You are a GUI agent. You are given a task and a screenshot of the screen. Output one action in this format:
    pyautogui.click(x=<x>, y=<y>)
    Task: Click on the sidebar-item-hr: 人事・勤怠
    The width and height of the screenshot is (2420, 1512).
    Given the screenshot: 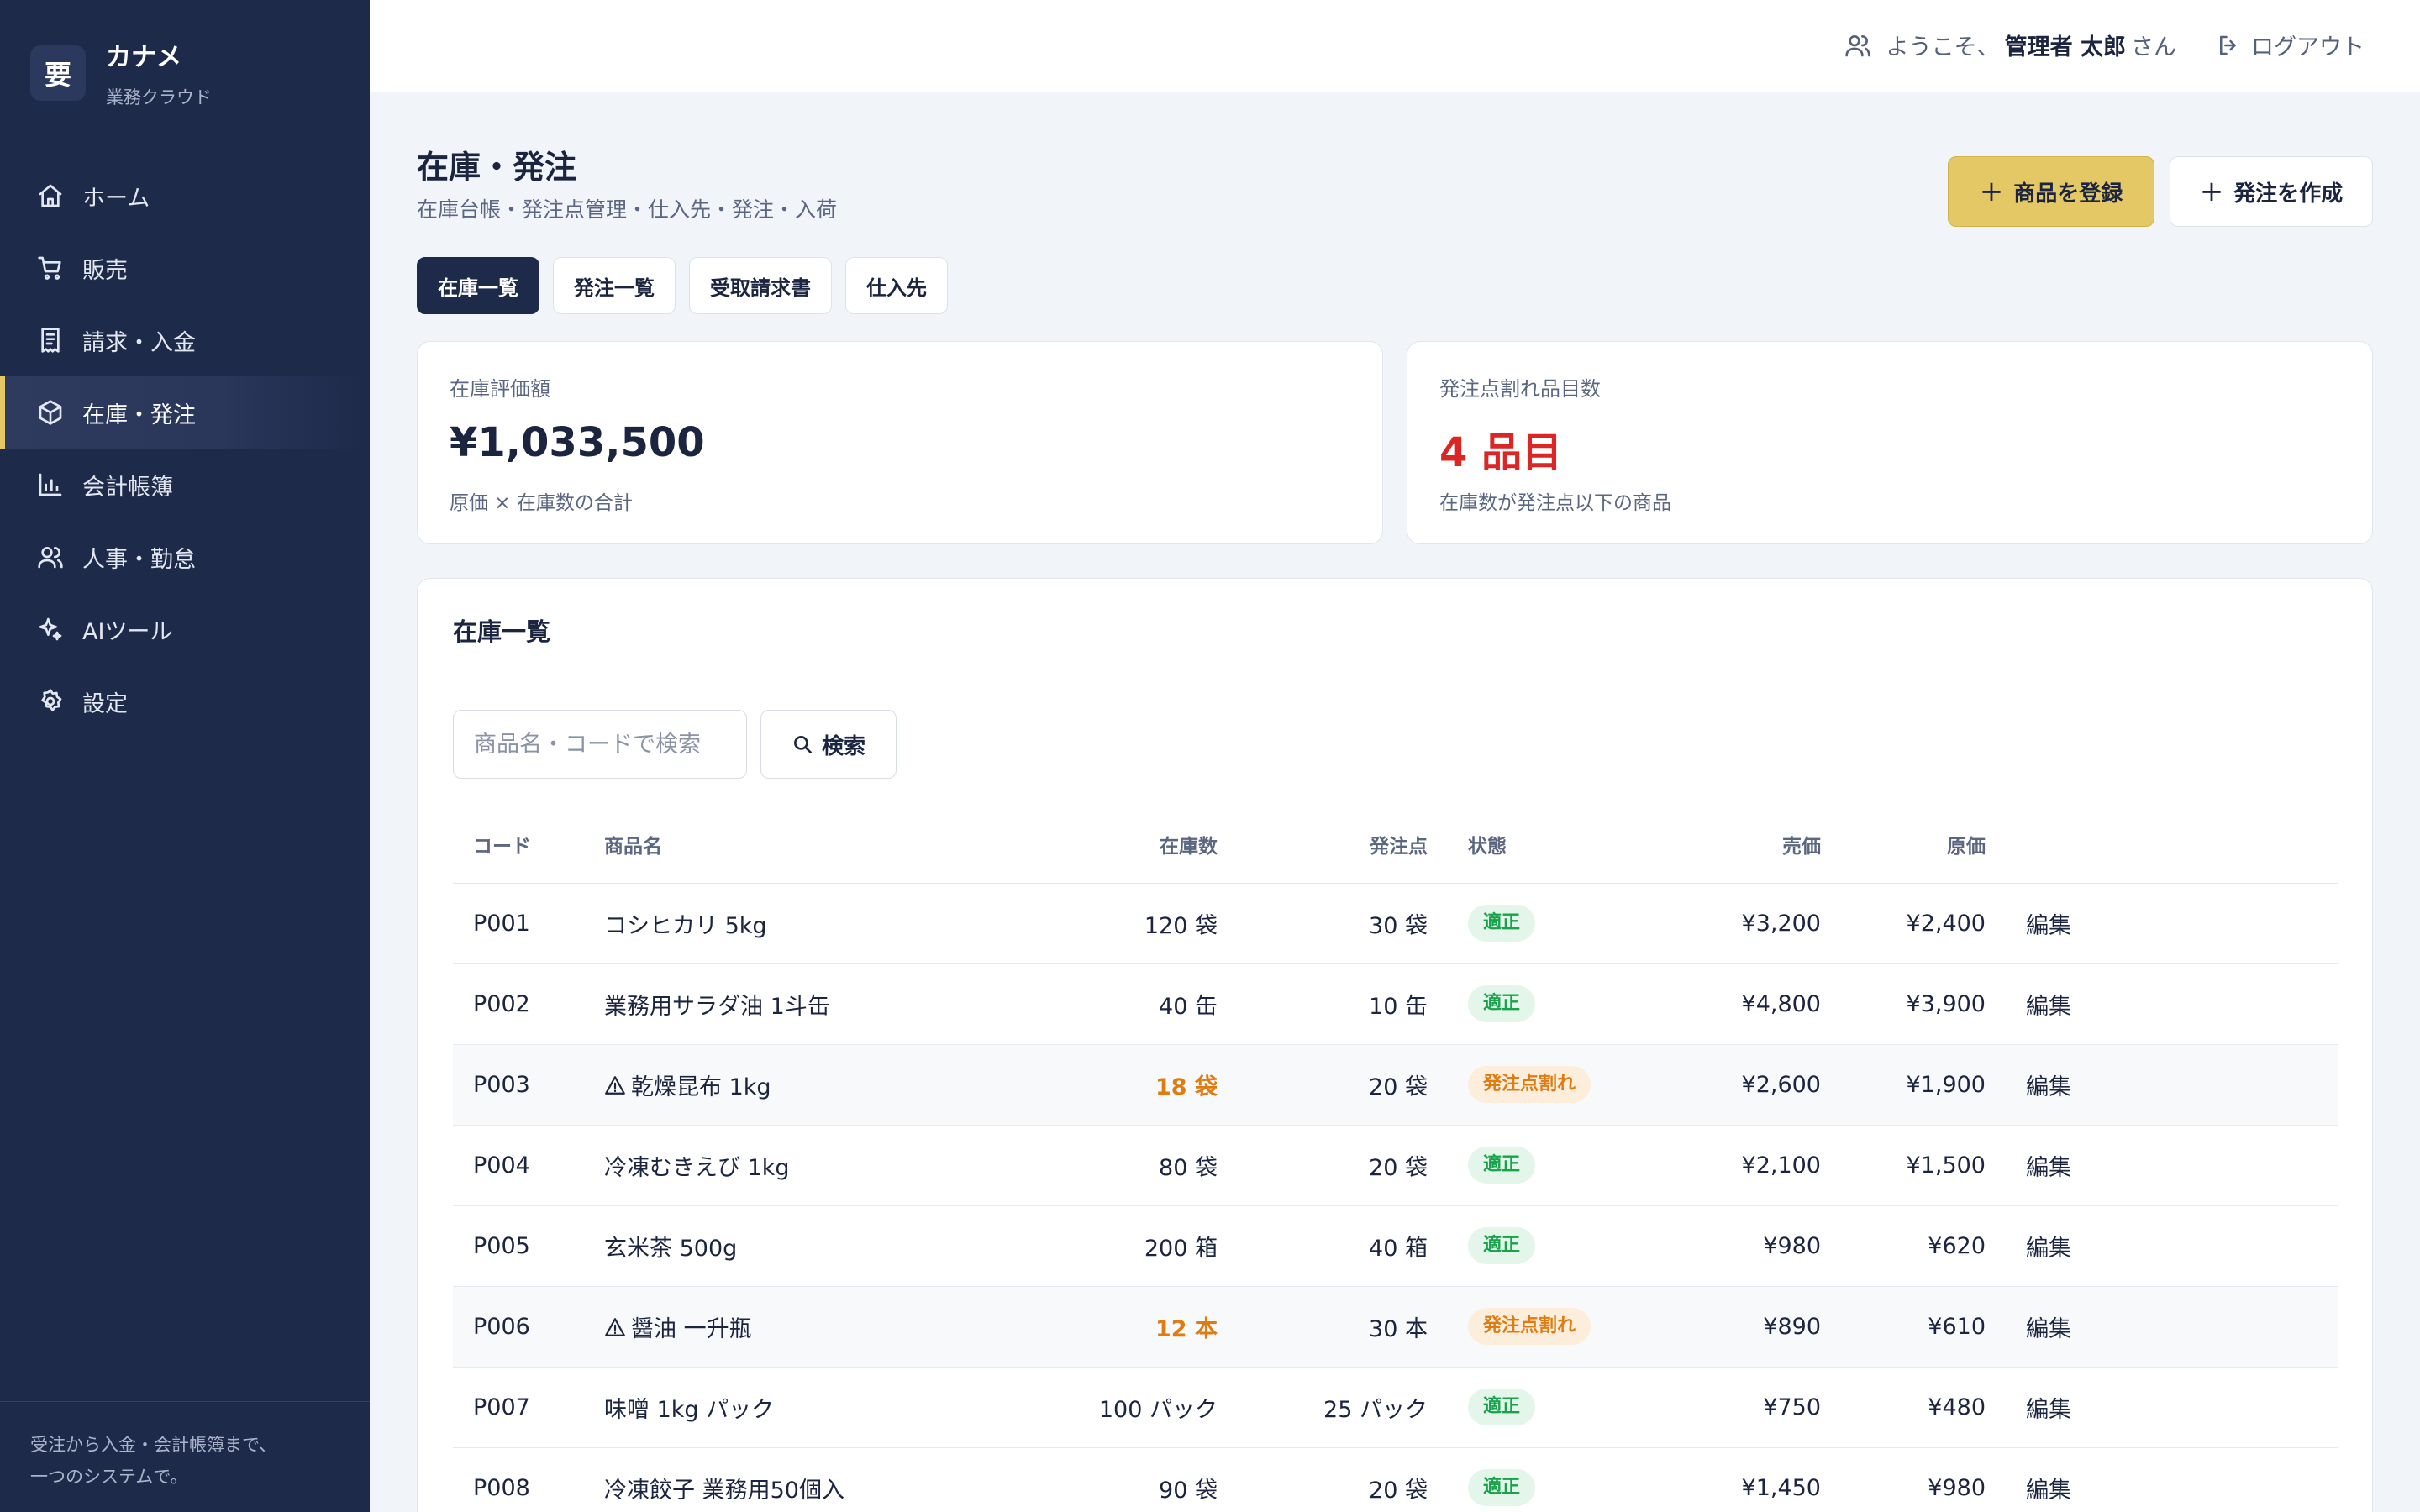 What is the action you would take?
    pyautogui.click(x=185, y=557)
    